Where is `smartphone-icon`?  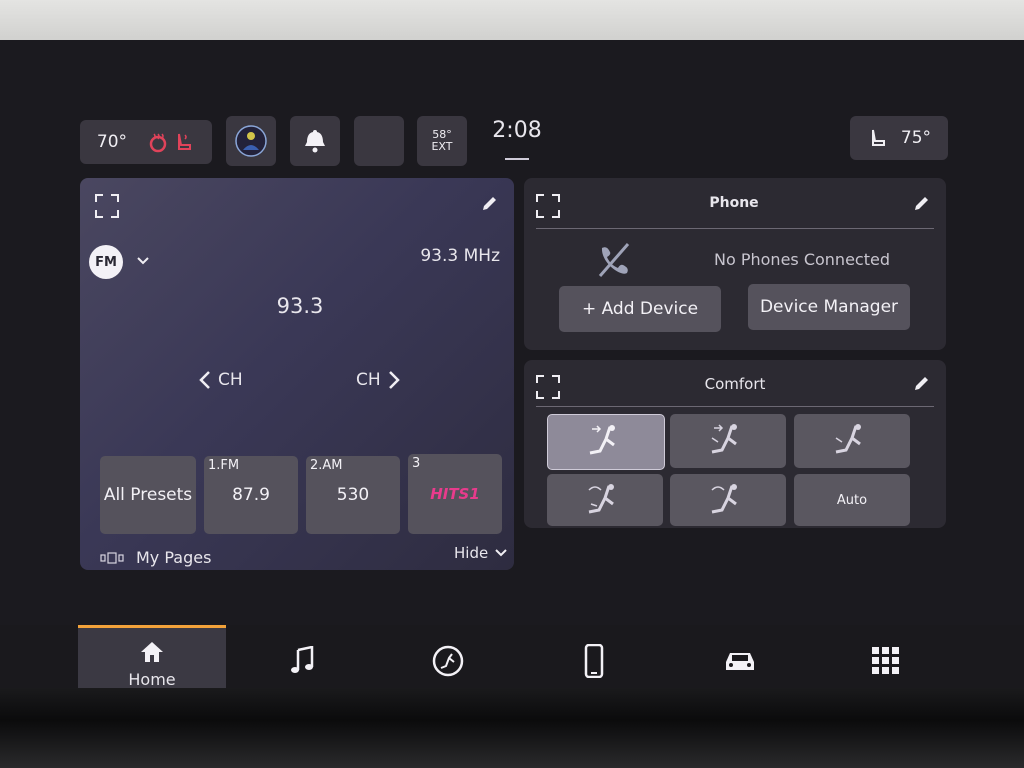
smartphone-icon is located at coordinates (594, 661).